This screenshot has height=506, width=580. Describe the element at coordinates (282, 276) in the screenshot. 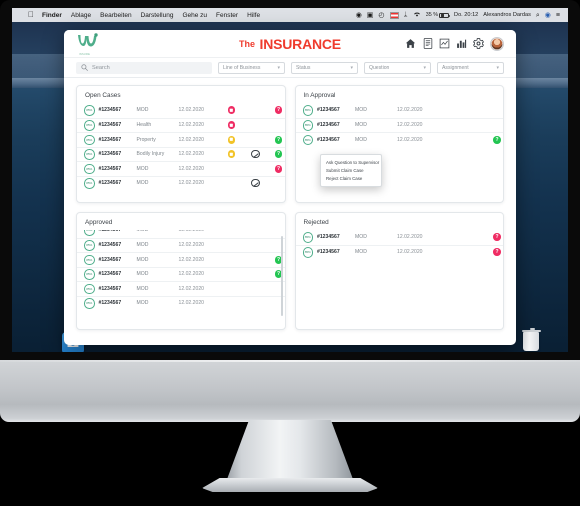

I see `vertical-scrollbar` at that location.